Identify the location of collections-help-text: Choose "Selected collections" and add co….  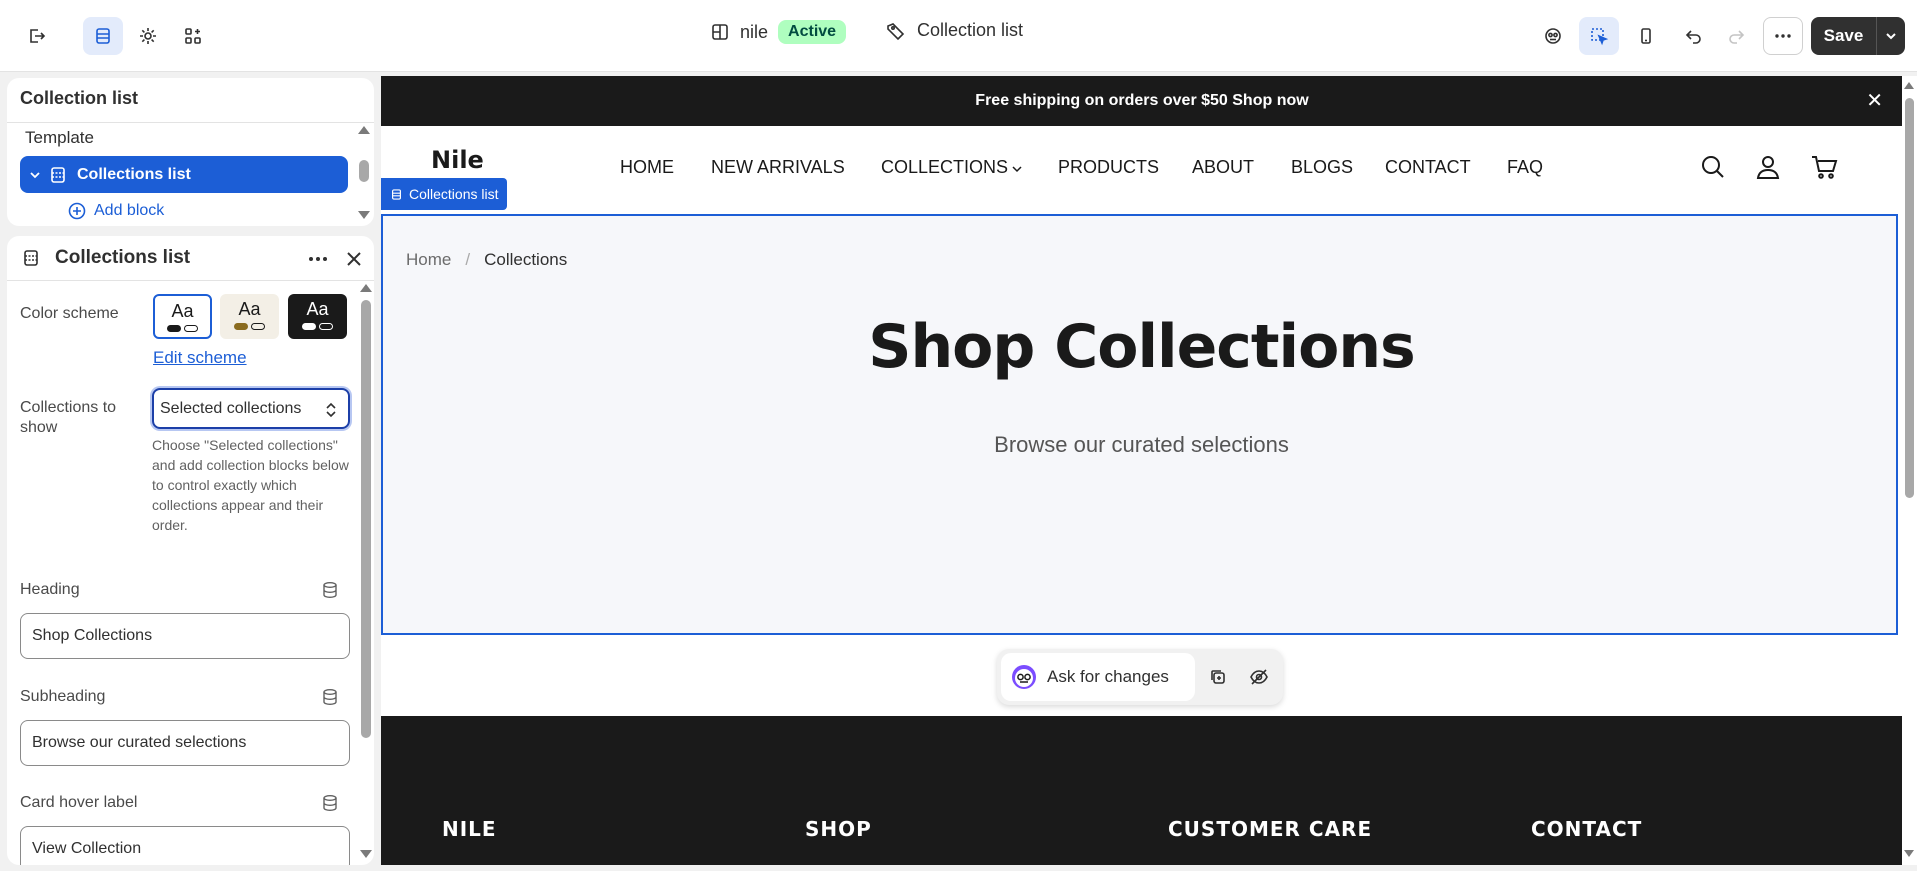
(250, 485).